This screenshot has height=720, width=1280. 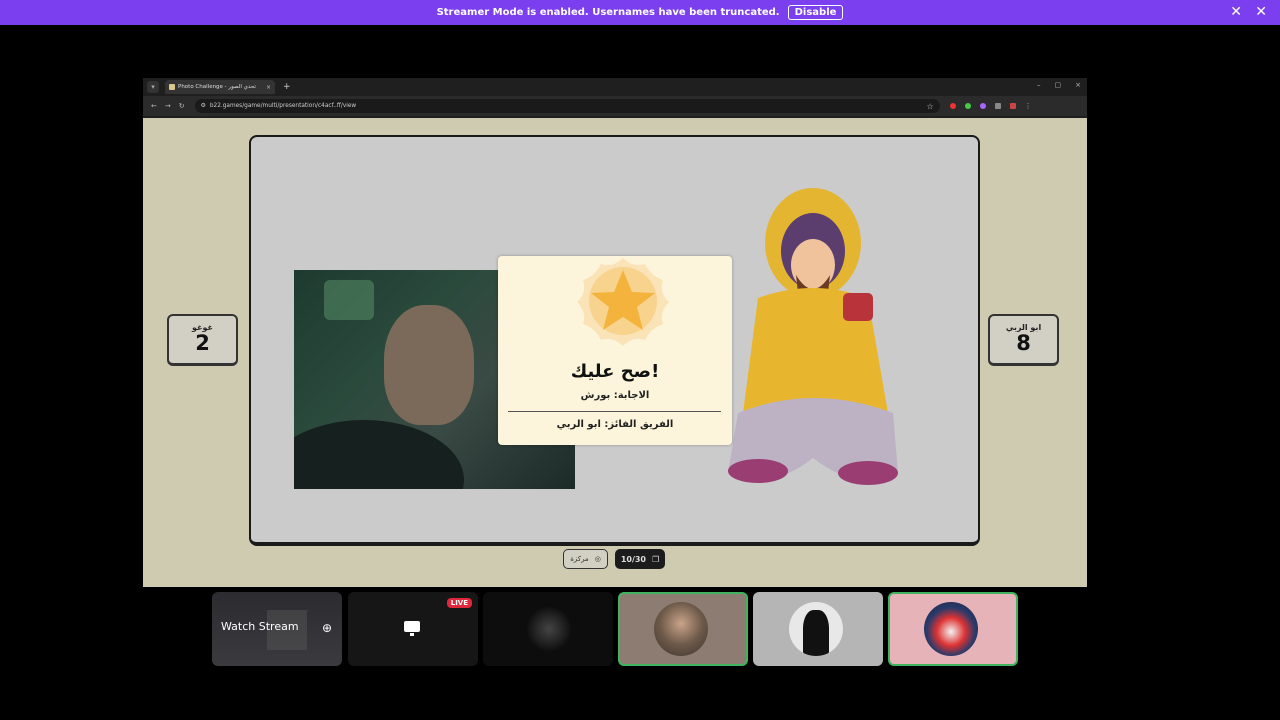 I want to click on bookmark-star-icon: ☆, so click(x=929, y=106).